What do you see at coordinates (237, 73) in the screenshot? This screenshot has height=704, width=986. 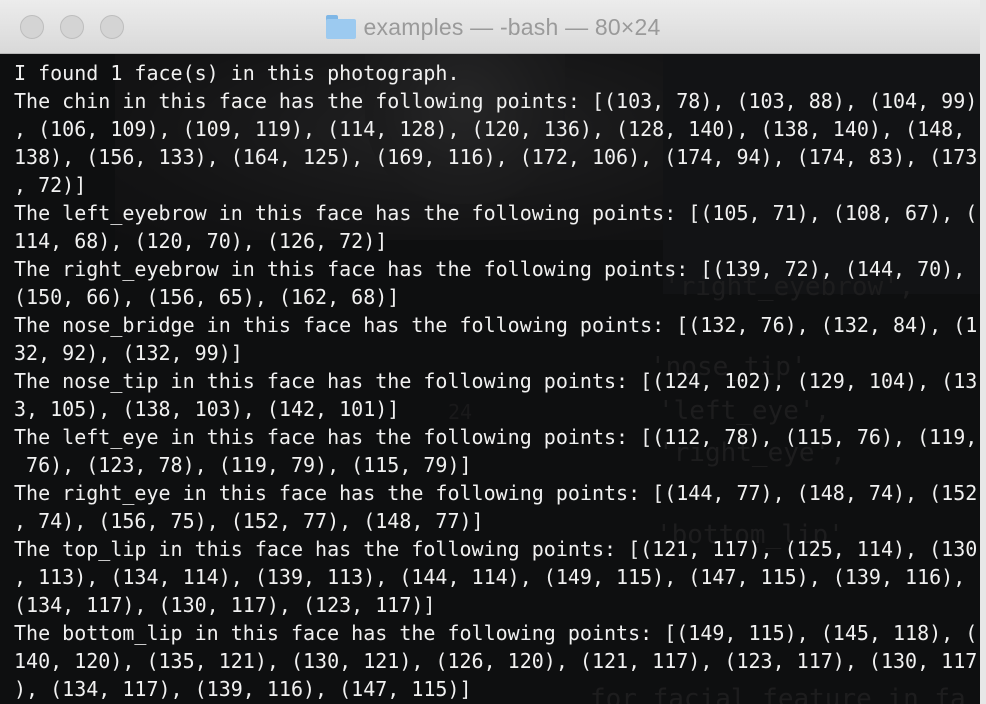 I see `terminal-line: I found 1 face(s) in this photograph.` at bounding box center [237, 73].